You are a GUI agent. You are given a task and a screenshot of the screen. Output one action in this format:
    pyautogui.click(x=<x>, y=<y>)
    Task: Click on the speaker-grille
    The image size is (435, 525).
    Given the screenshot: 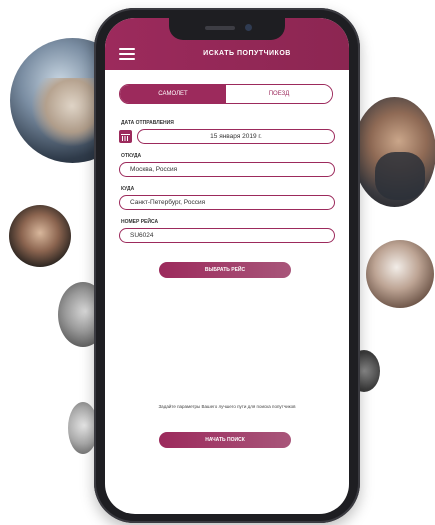 What is the action you would take?
    pyautogui.click(x=220, y=28)
    